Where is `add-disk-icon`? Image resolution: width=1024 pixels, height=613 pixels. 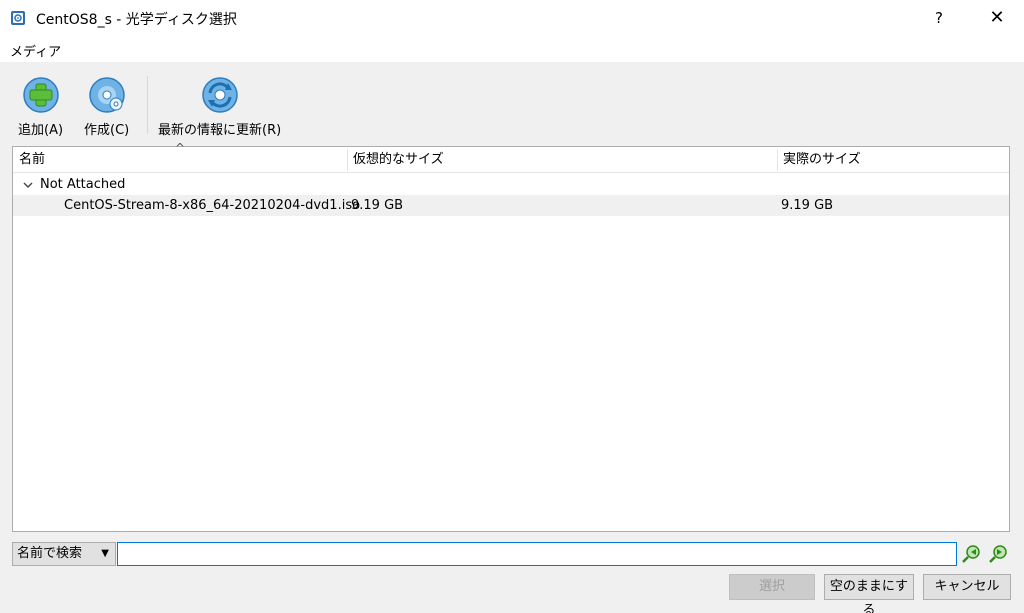 add-disk-icon is located at coordinates (41, 95).